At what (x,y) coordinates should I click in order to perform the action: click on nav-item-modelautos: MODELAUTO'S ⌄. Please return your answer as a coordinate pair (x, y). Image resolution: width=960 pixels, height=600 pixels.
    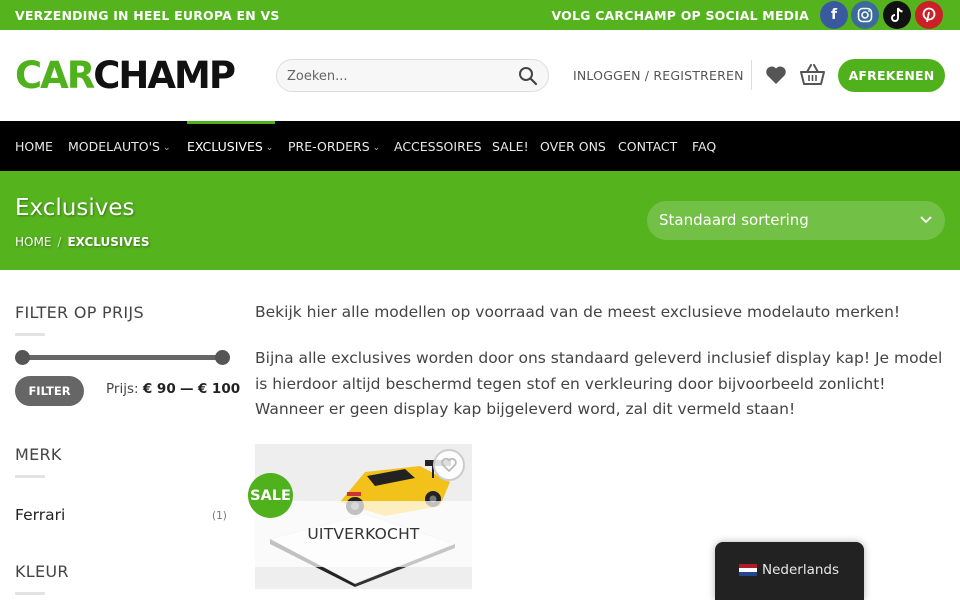
    Looking at the image, I should click on (119, 146).